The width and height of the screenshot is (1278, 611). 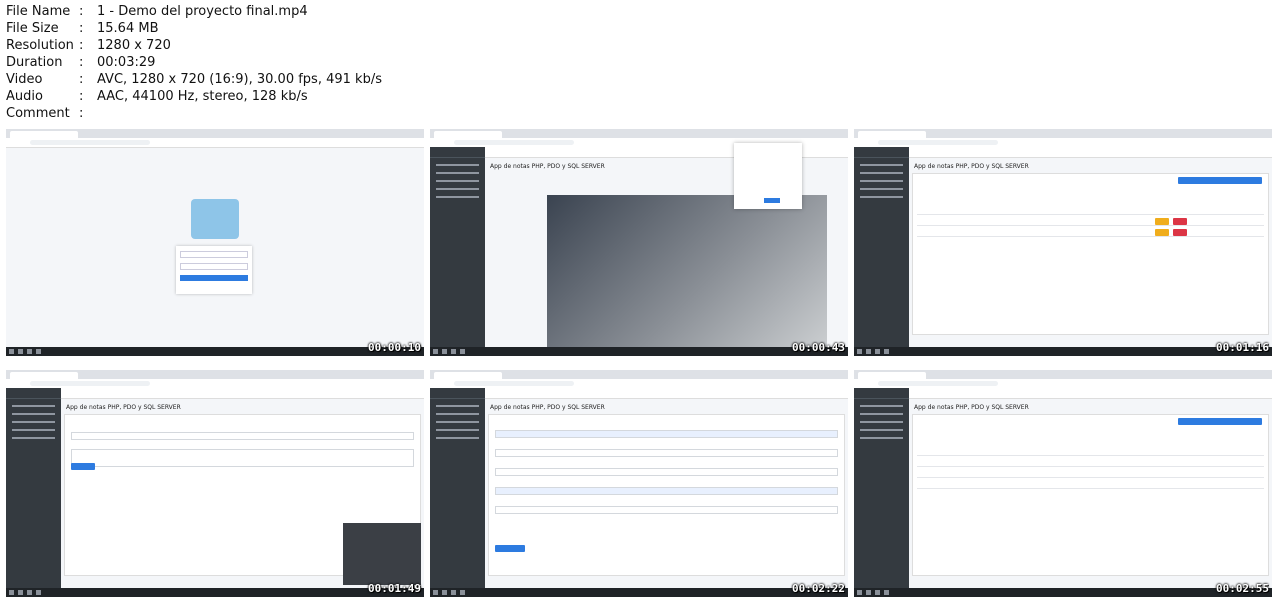 What do you see at coordinates (83, 466) in the screenshot?
I see `edit-note-button` at bounding box center [83, 466].